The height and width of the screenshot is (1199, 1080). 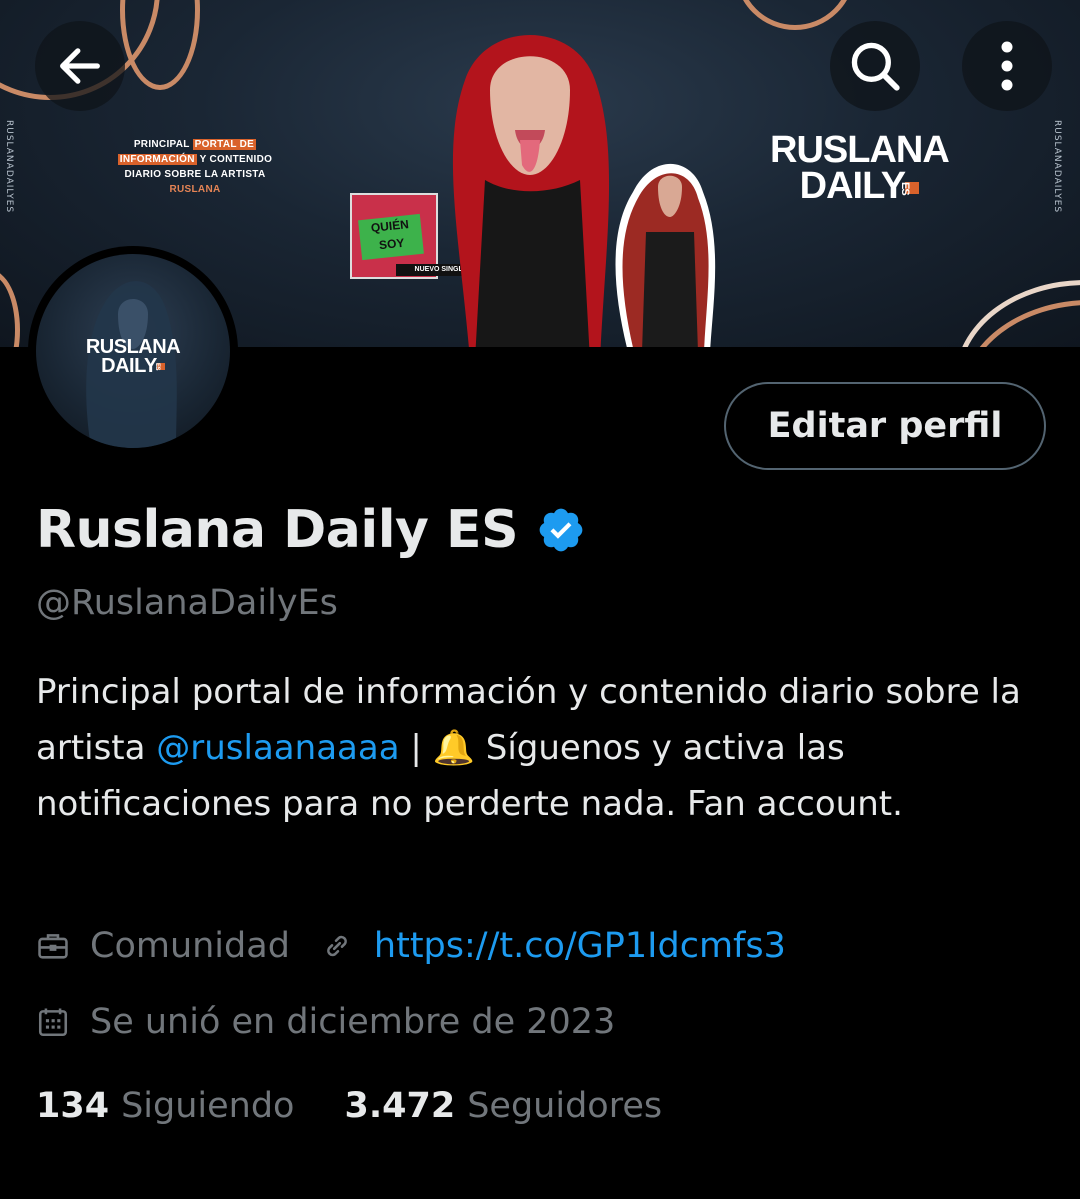 What do you see at coordinates (224, 144) in the screenshot?
I see `banner-tagline-highlight: PORTAL DE` at bounding box center [224, 144].